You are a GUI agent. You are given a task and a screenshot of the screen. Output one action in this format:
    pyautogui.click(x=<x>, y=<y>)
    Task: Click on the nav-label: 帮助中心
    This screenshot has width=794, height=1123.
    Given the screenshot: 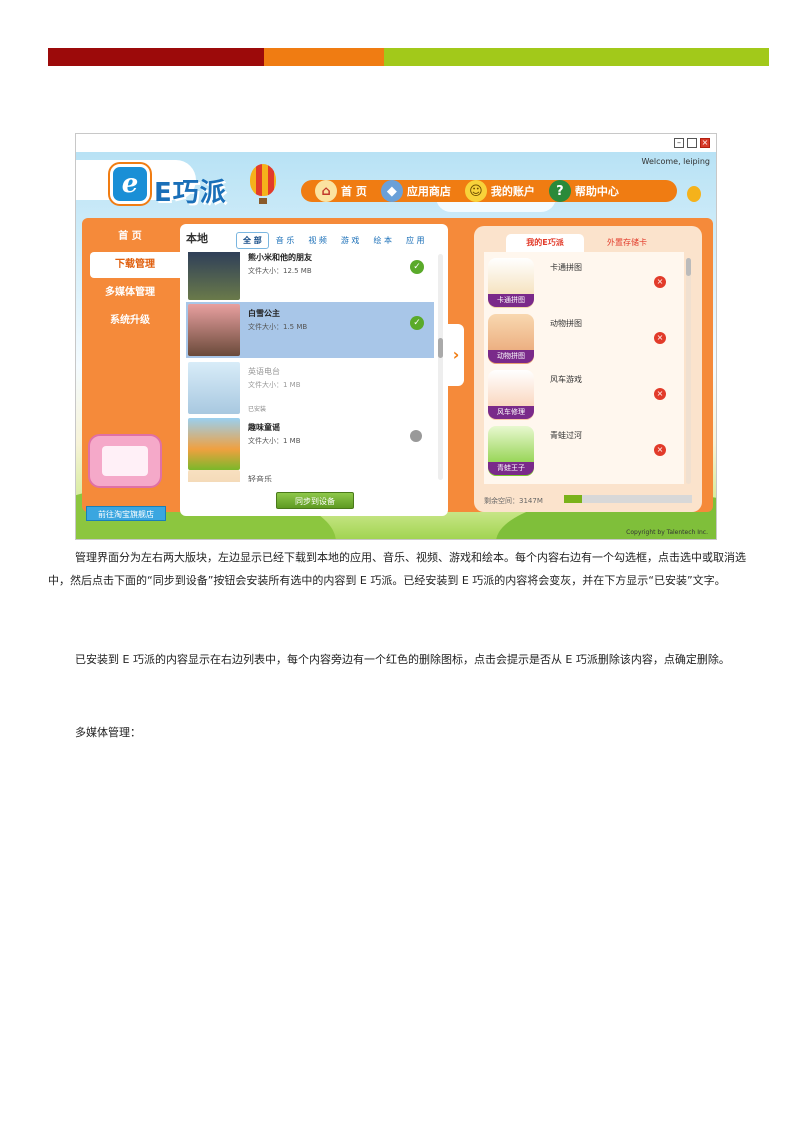 What is the action you would take?
    pyautogui.click(x=596, y=191)
    